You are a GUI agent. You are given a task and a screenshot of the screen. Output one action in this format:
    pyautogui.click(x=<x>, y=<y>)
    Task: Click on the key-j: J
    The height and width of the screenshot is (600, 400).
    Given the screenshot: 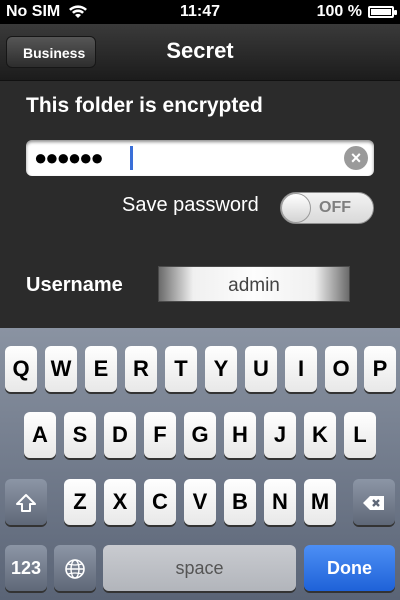 What is the action you would take?
    pyautogui.click(x=280, y=435)
    